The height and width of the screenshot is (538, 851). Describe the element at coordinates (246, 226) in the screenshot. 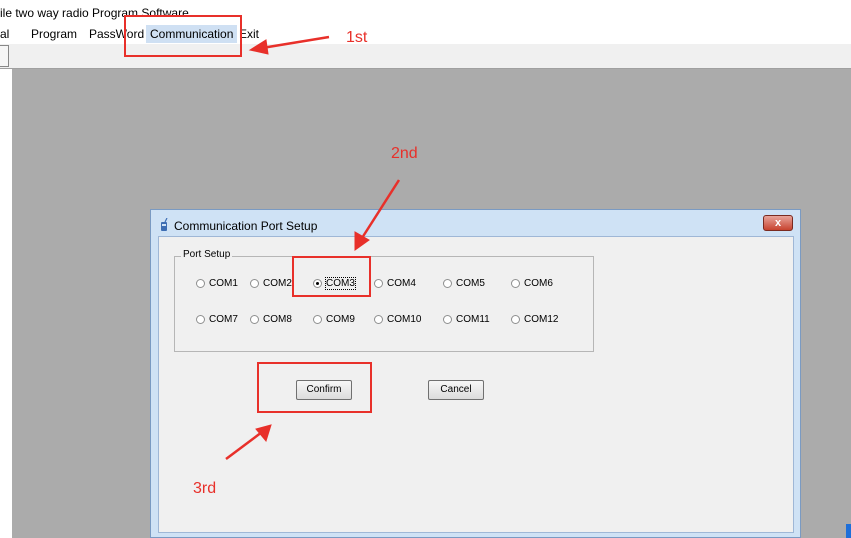

I see `dialog-title: Communication Port Setup` at that location.